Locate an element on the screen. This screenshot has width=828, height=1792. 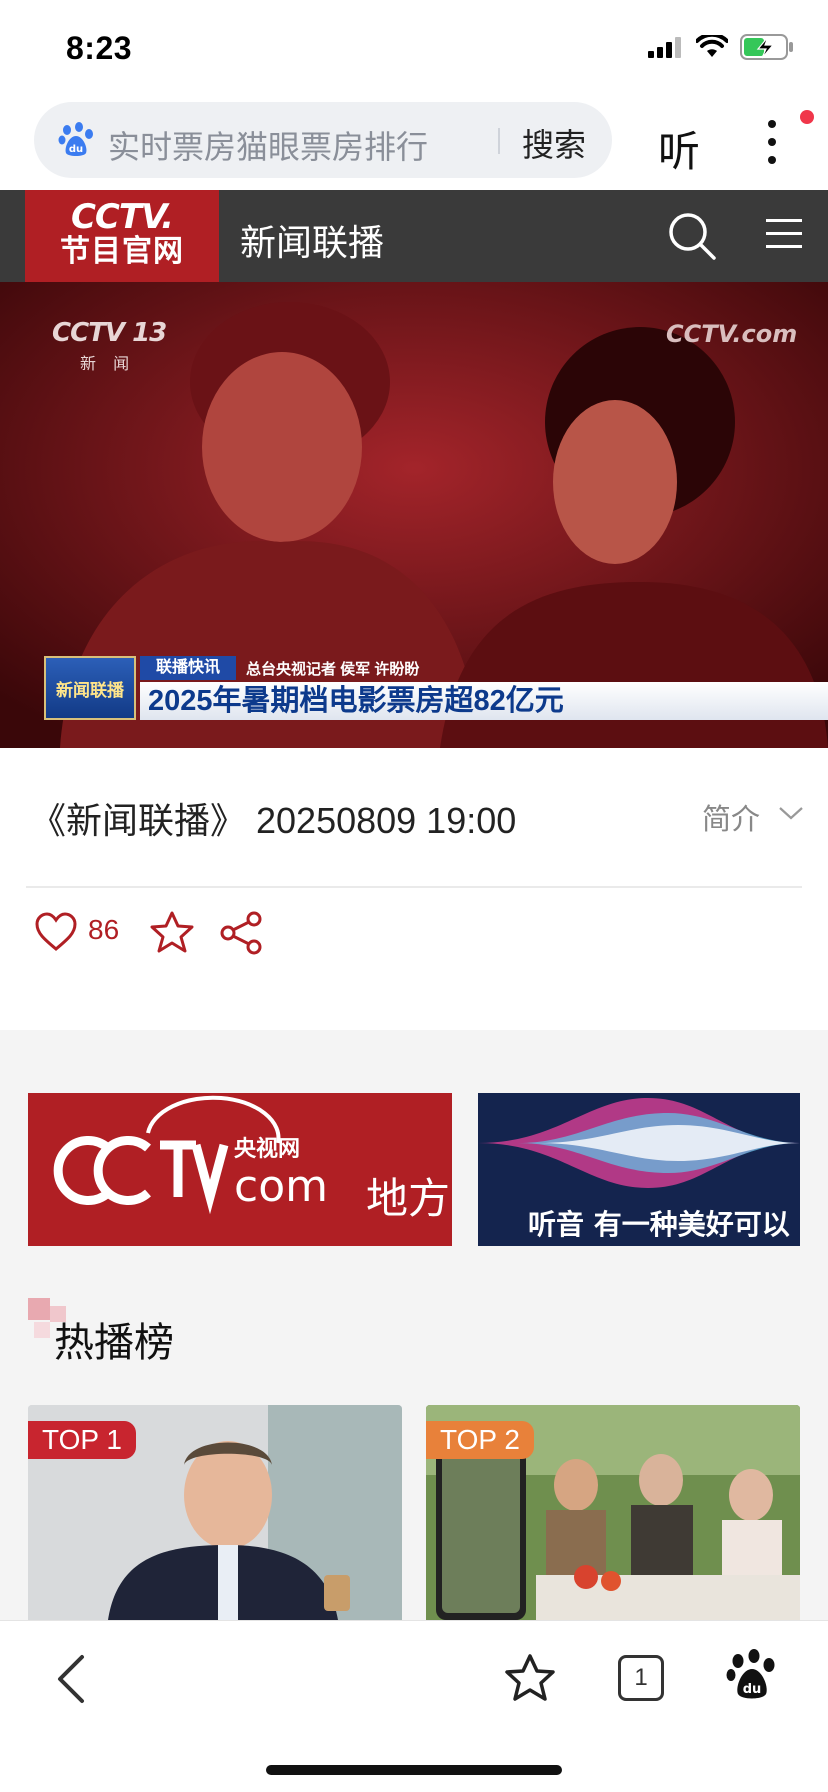
tabs-count-button: 1 is located at coordinates (641, 1678).